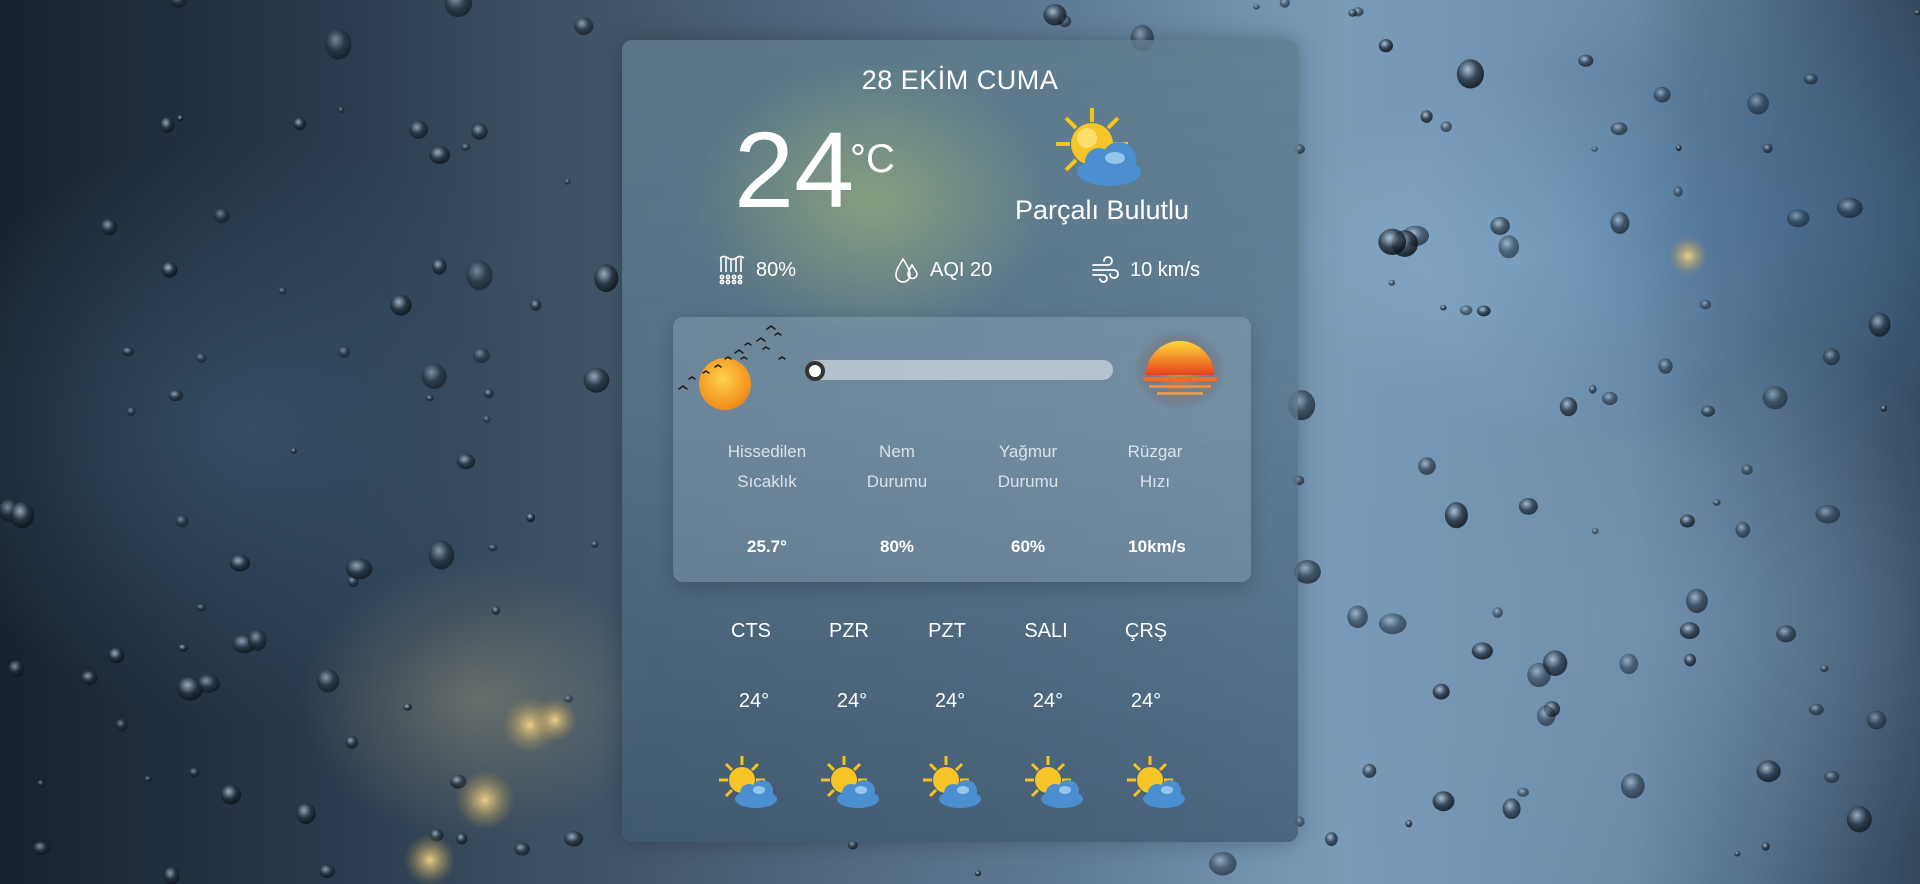  Describe the element at coordinates (732, 270) in the screenshot. I see `humidity-icon` at that location.